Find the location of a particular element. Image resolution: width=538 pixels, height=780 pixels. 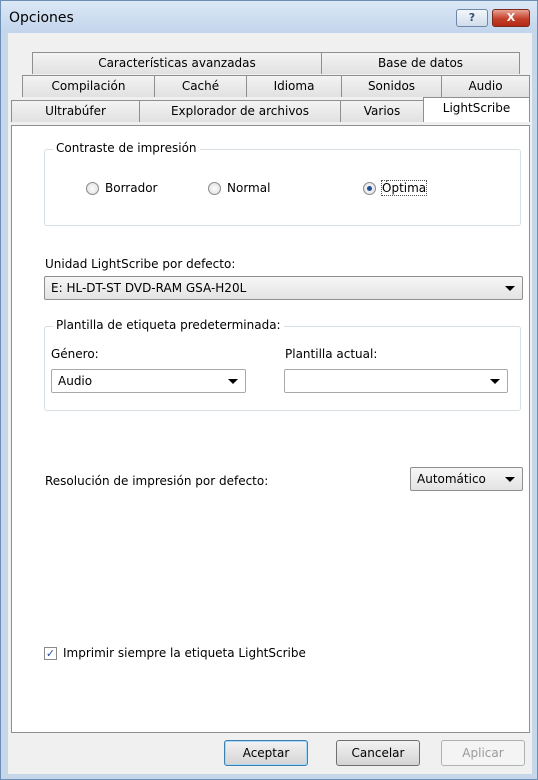

radio-optima is located at coordinates (369, 188).